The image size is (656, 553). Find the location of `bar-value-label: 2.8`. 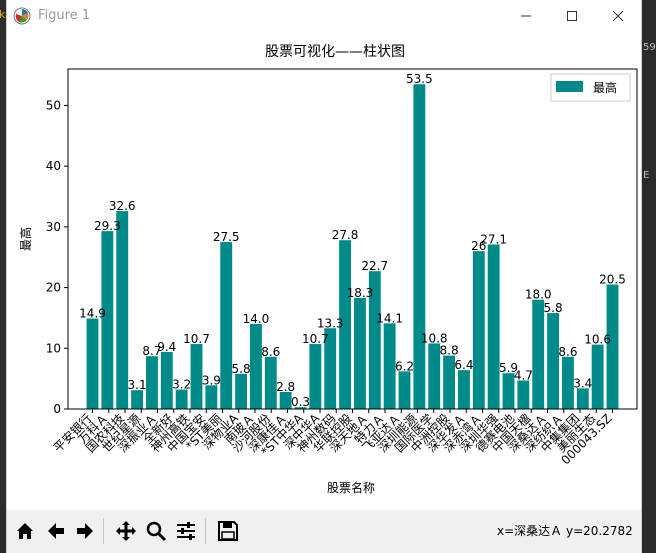

bar-value-label: 2.8 is located at coordinates (285, 387).